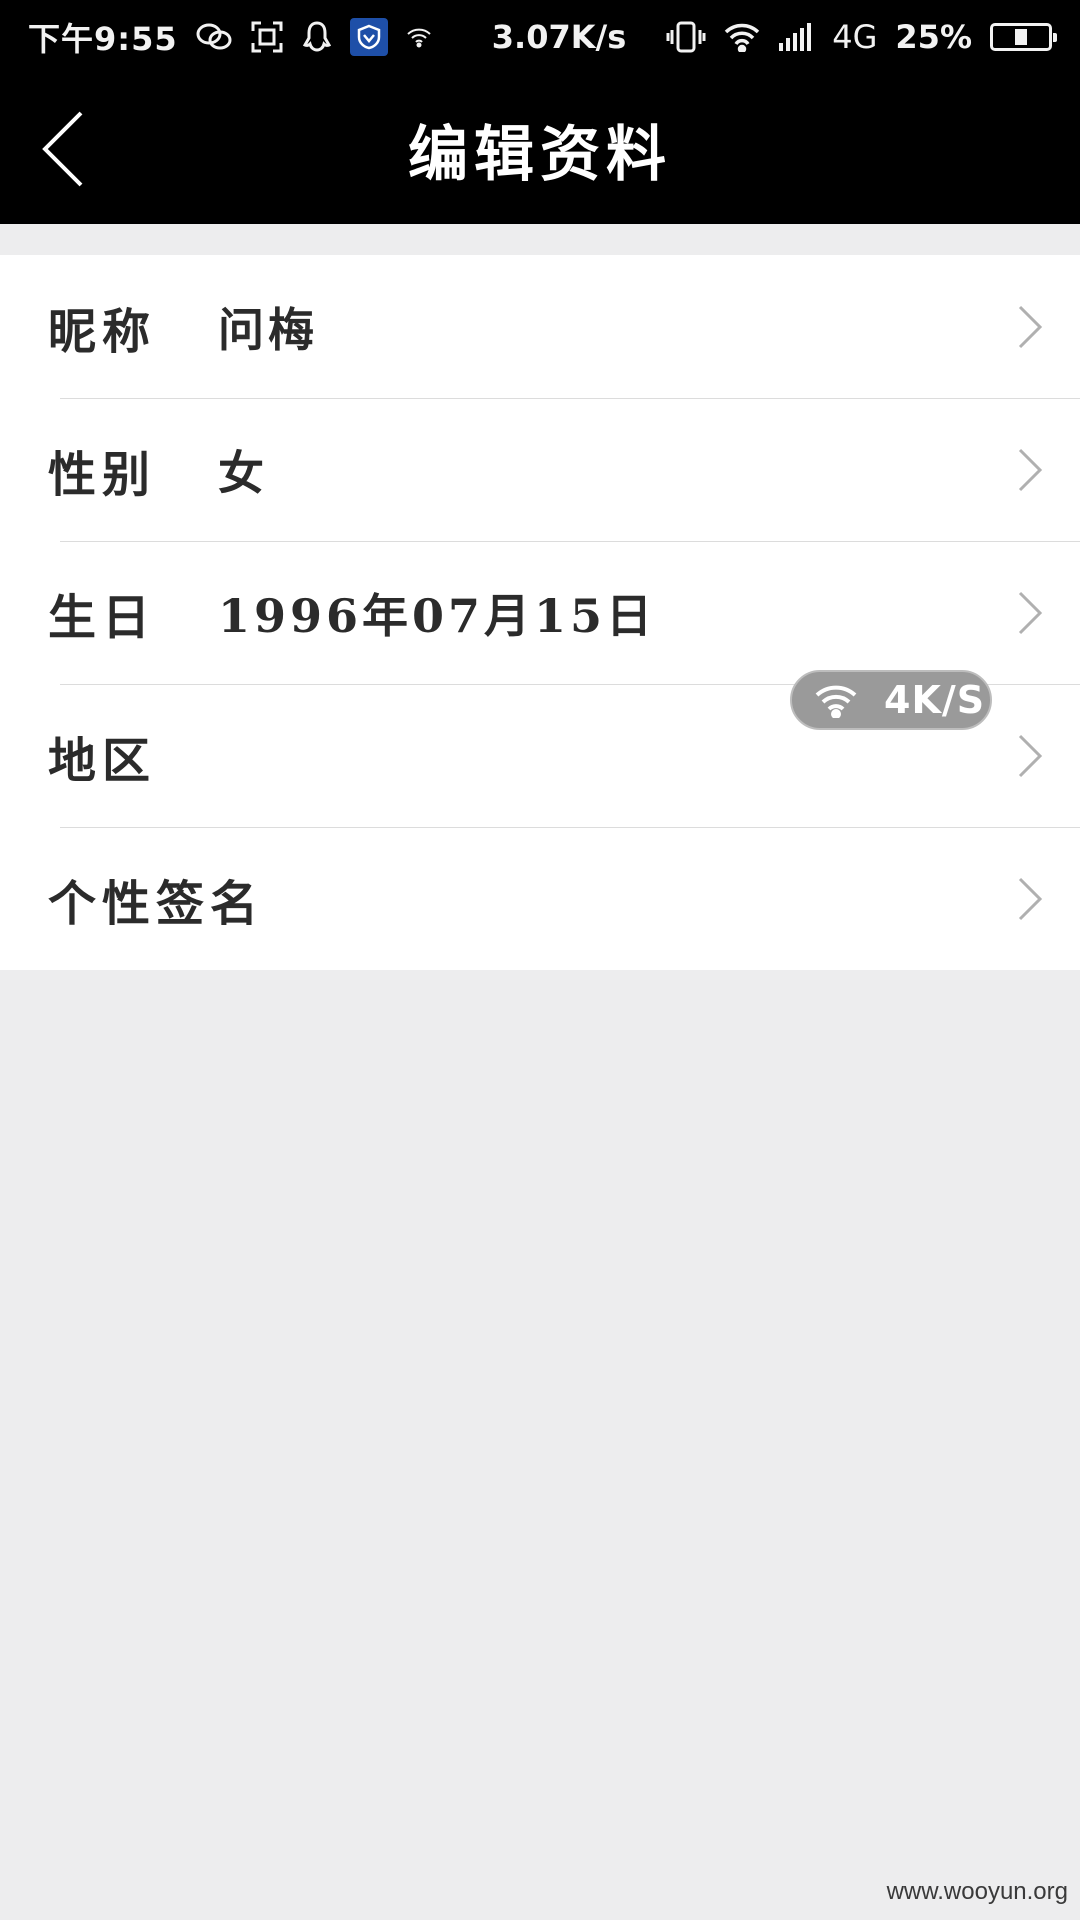  What do you see at coordinates (437, 615) in the screenshot?
I see `row-value: 1996年07月15日` at bounding box center [437, 615].